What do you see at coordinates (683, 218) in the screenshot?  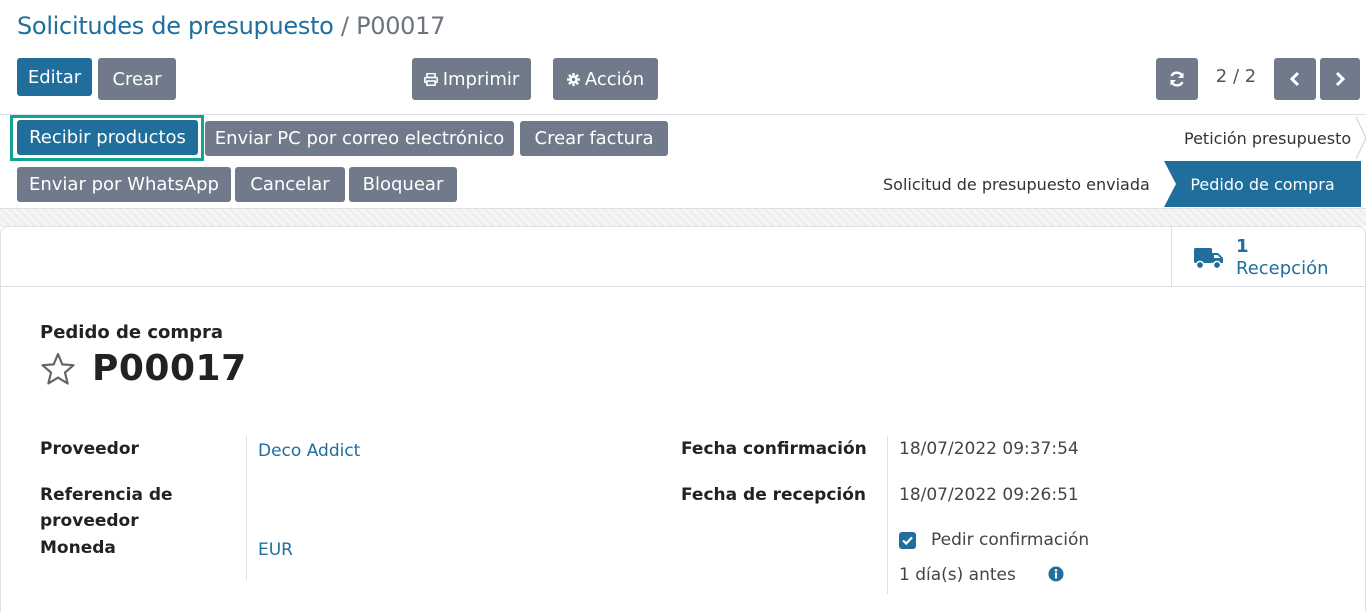 I see `sheet-background` at bounding box center [683, 218].